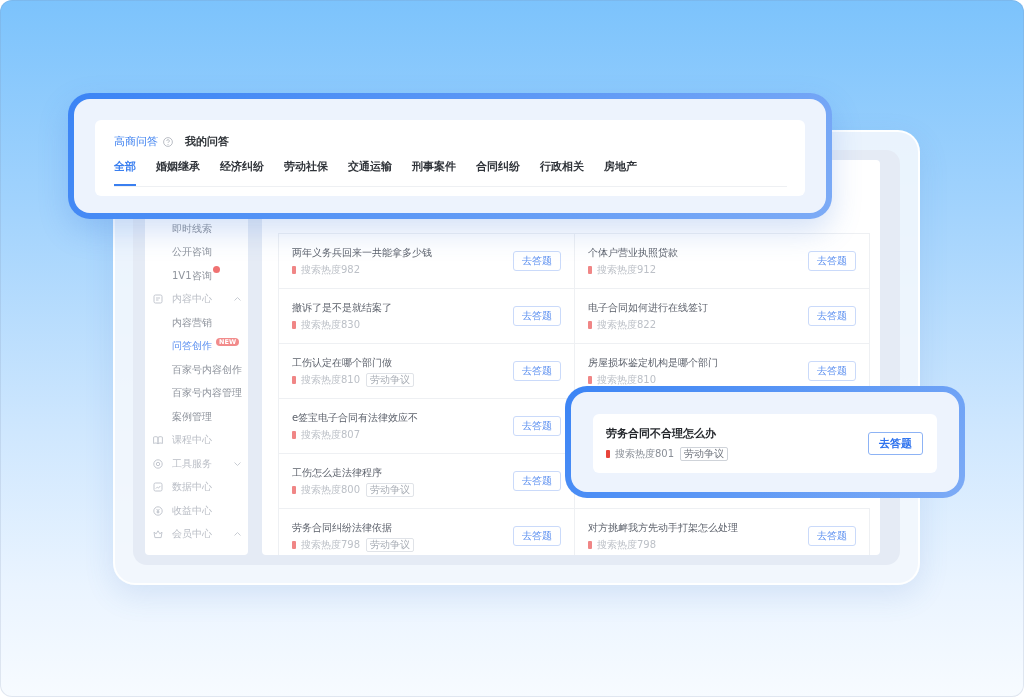 Image resolution: width=1024 pixels, height=697 pixels. What do you see at coordinates (242, 173) in the screenshot?
I see `category-tab: 经济纠纷` at bounding box center [242, 173].